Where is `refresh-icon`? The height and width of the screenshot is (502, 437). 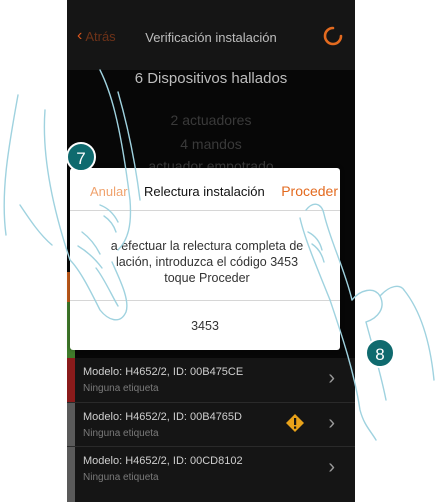
refresh-icon is located at coordinates (333, 36).